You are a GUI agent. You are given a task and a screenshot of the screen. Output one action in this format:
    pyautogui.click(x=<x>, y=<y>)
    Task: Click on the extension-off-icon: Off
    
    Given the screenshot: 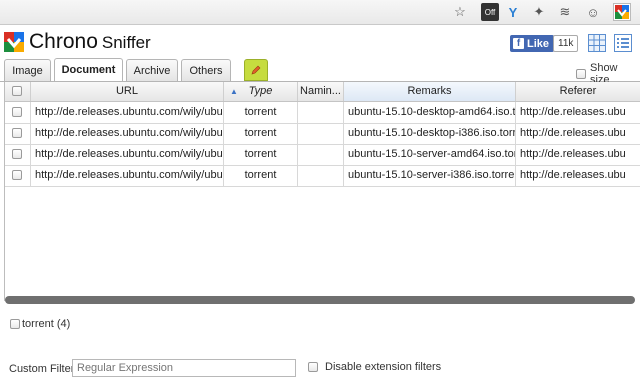 What is the action you would take?
    pyautogui.click(x=490, y=12)
    